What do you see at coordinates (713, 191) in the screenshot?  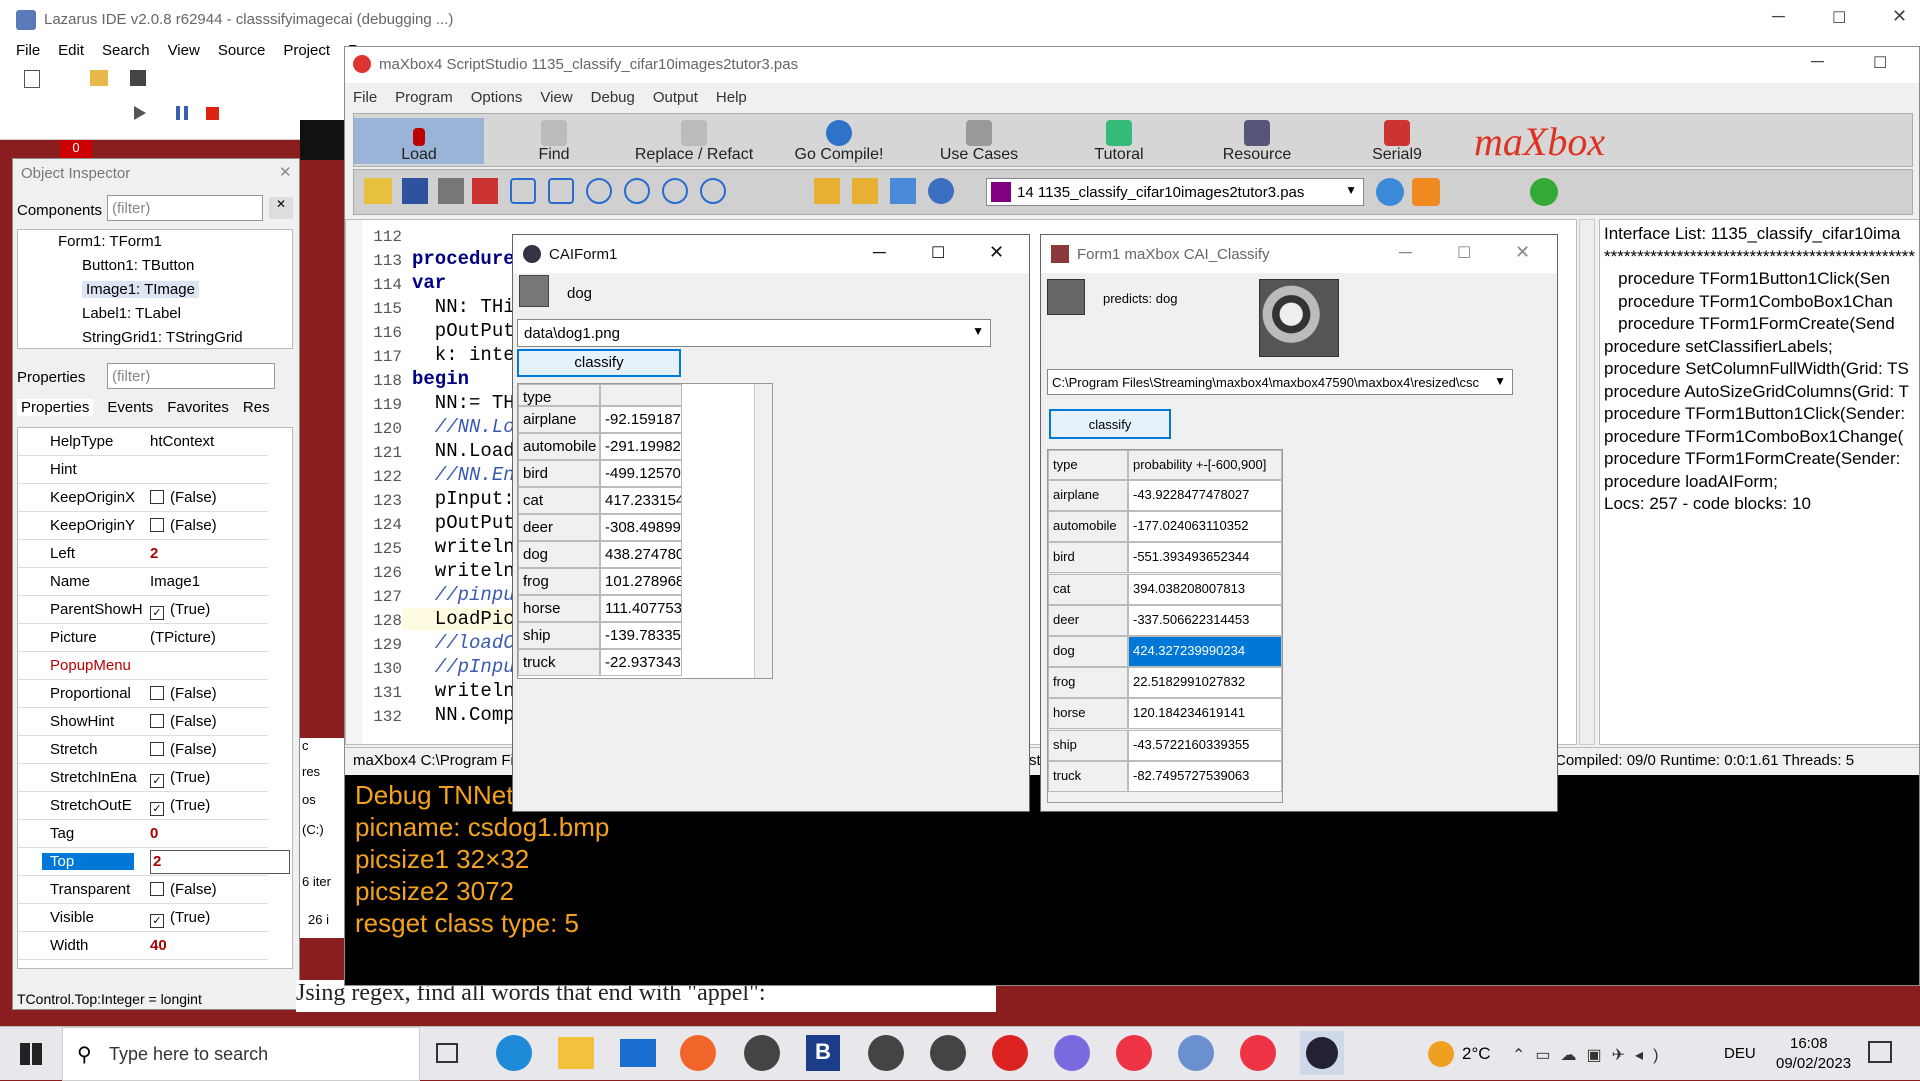 I see `zoom-in-icon` at bounding box center [713, 191].